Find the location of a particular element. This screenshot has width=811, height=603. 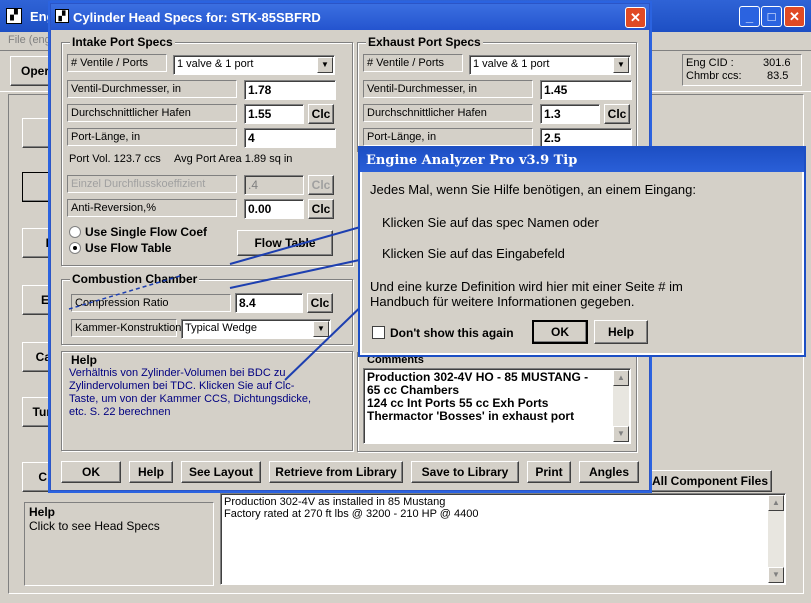

dont-show-checkbox is located at coordinates (378, 332).